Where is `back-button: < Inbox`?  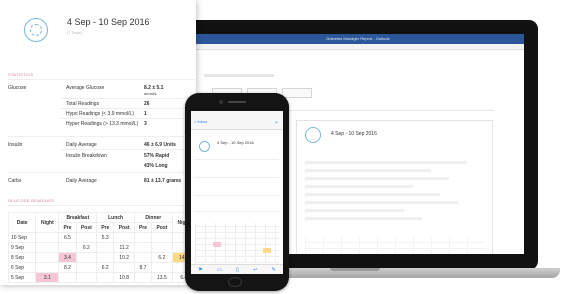 back-button: < Inbox is located at coordinates (200, 121).